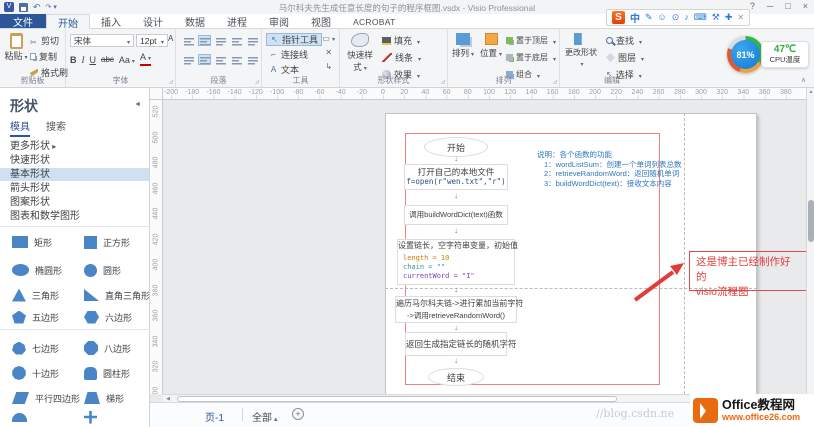  Describe the element at coordinates (676, 17) in the screenshot. I see `clock-icon: ⊙` at that location.